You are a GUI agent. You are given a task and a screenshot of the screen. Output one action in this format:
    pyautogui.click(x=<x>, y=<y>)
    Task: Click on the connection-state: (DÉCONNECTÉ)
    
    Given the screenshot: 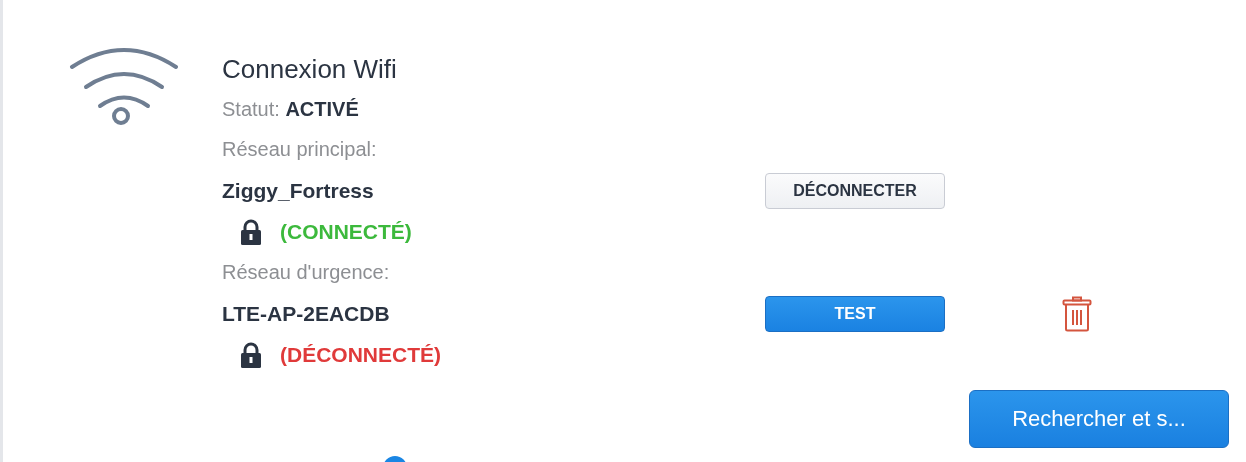 What is the action you would take?
    pyautogui.click(x=360, y=354)
    